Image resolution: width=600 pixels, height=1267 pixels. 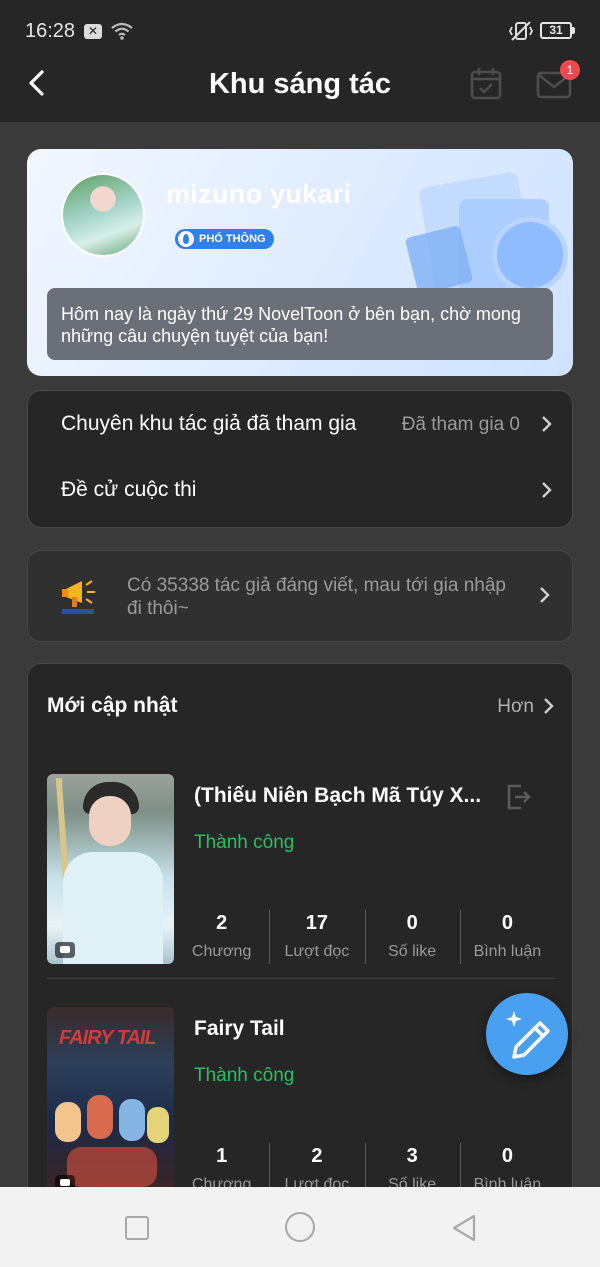 What do you see at coordinates (65, 950) in the screenshot?
I see `comment-icon` at bounding box center [65, 950].